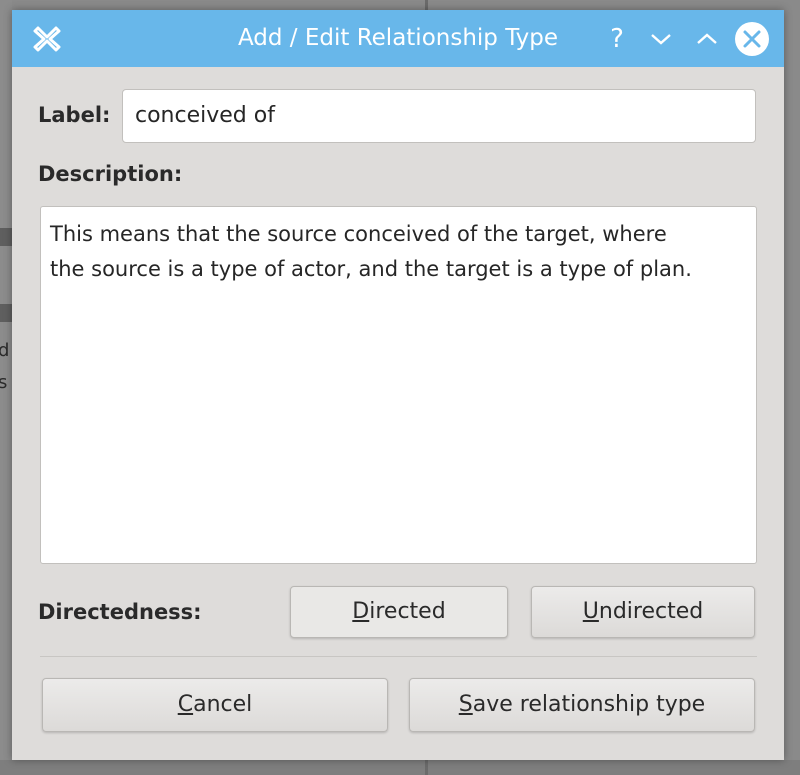 Image resolution: width=800 pixels, height=775 pixels. What do you see at coordinates (707, 39) in the screenshot?
I see `chevron-up-icon` at bounding box center [707, 39].